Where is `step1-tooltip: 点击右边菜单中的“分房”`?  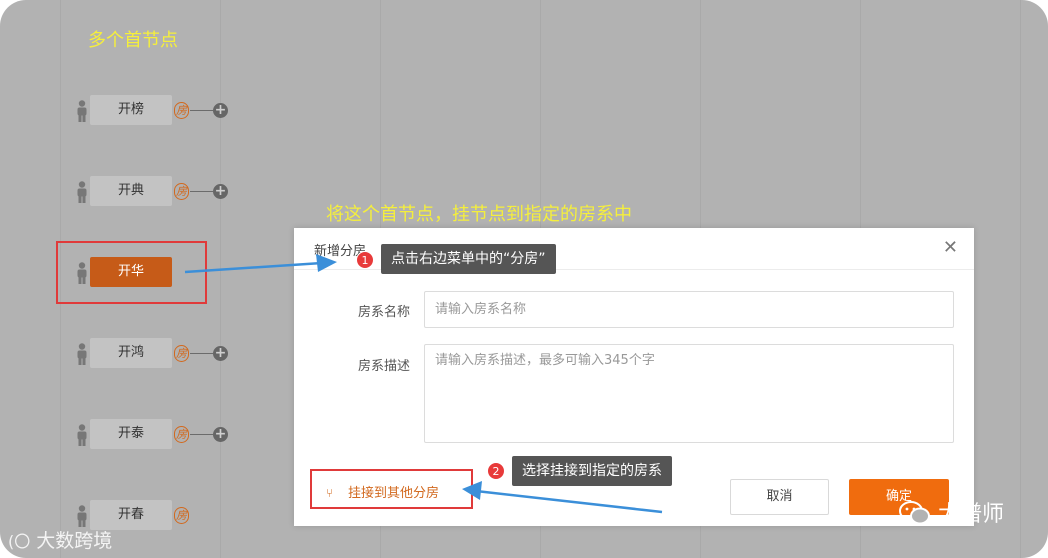
step1-tooltip: 点击右边菜单中的“分房” is located at coordinates (468, 259).